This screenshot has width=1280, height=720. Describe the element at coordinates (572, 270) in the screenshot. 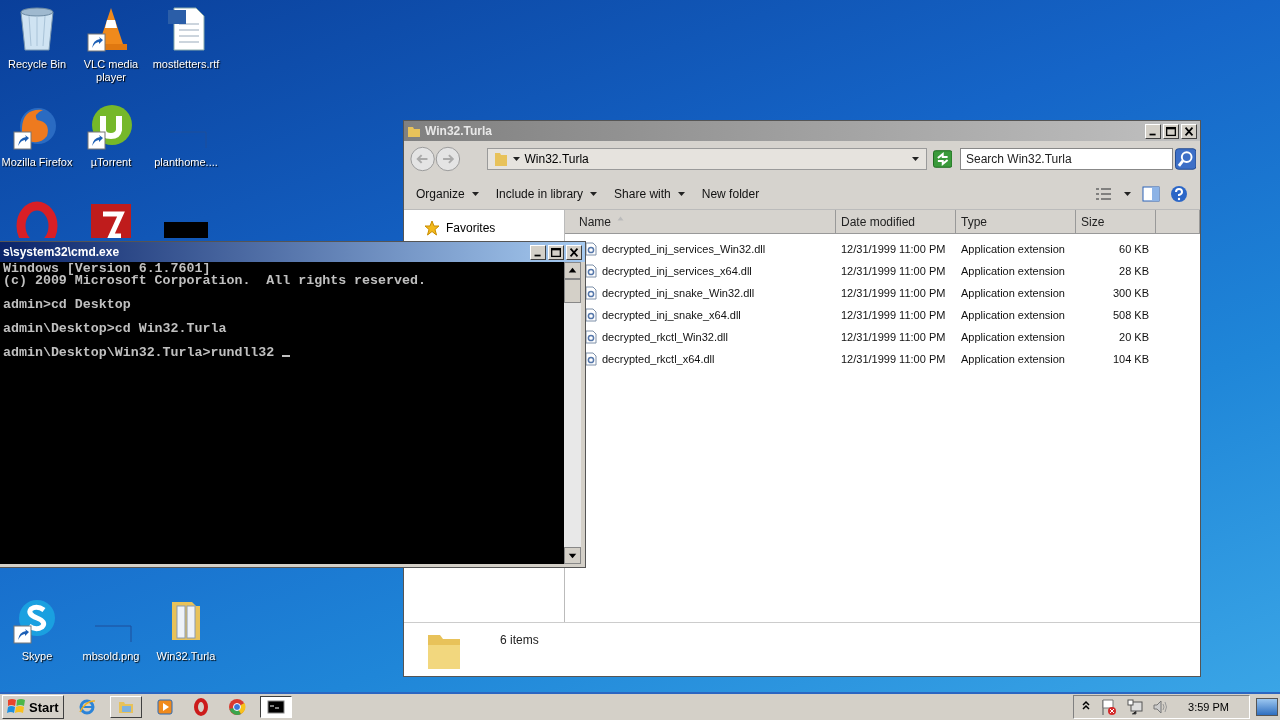

I see `scroll-up-button` at that location.